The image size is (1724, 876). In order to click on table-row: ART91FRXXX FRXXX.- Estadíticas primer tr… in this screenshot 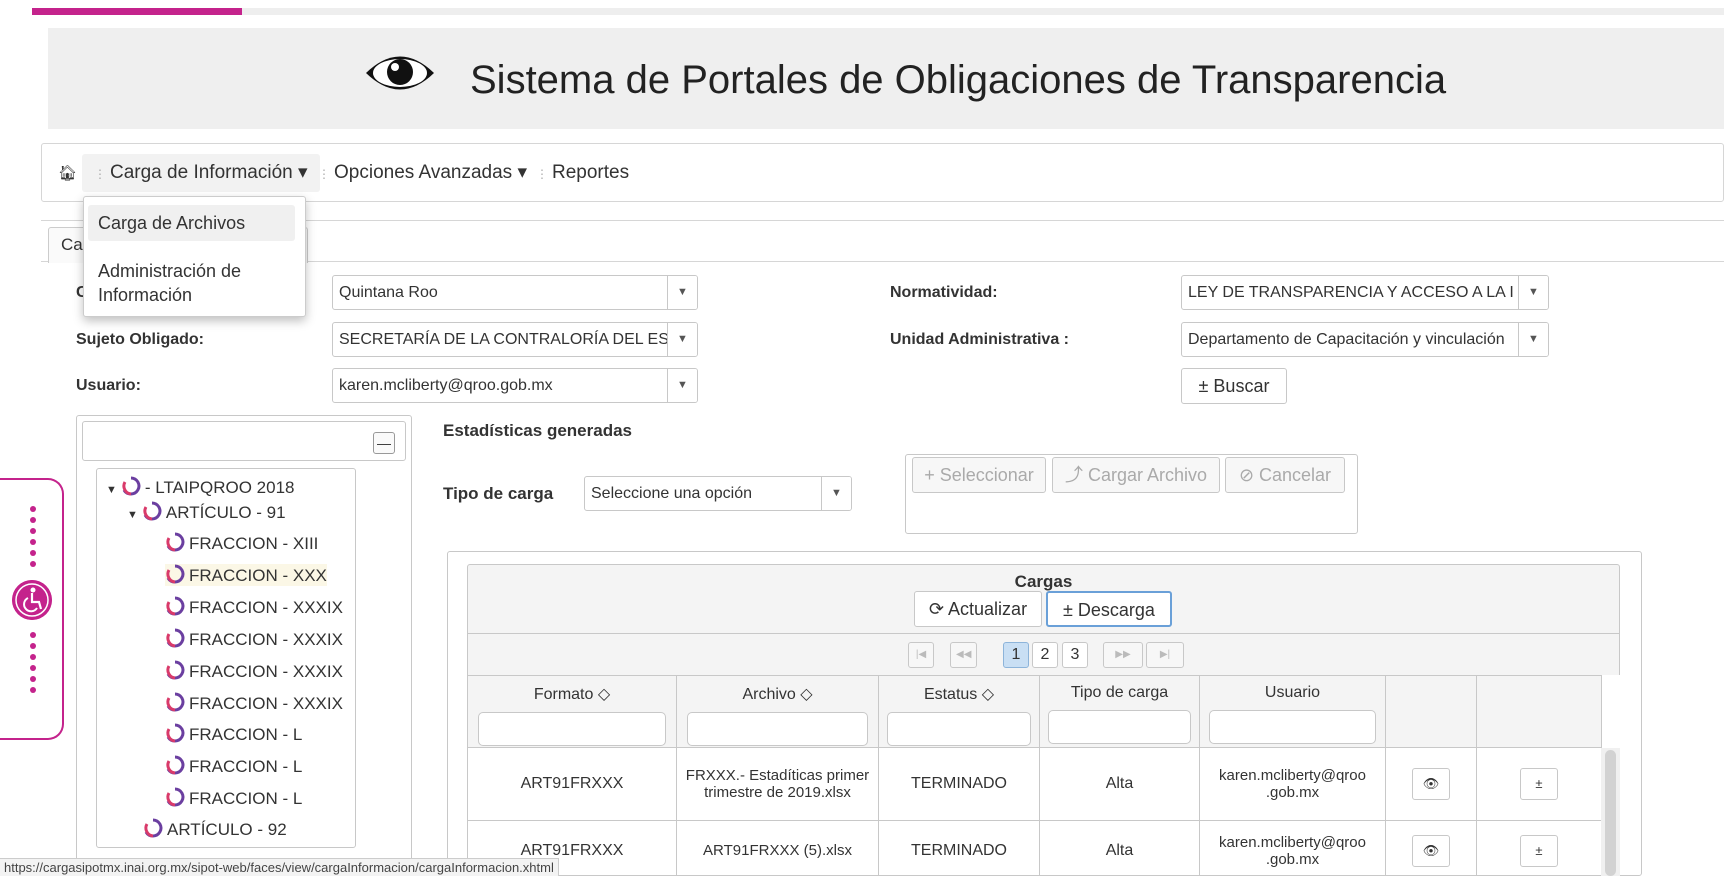, I will do `click(1034, 784)`.